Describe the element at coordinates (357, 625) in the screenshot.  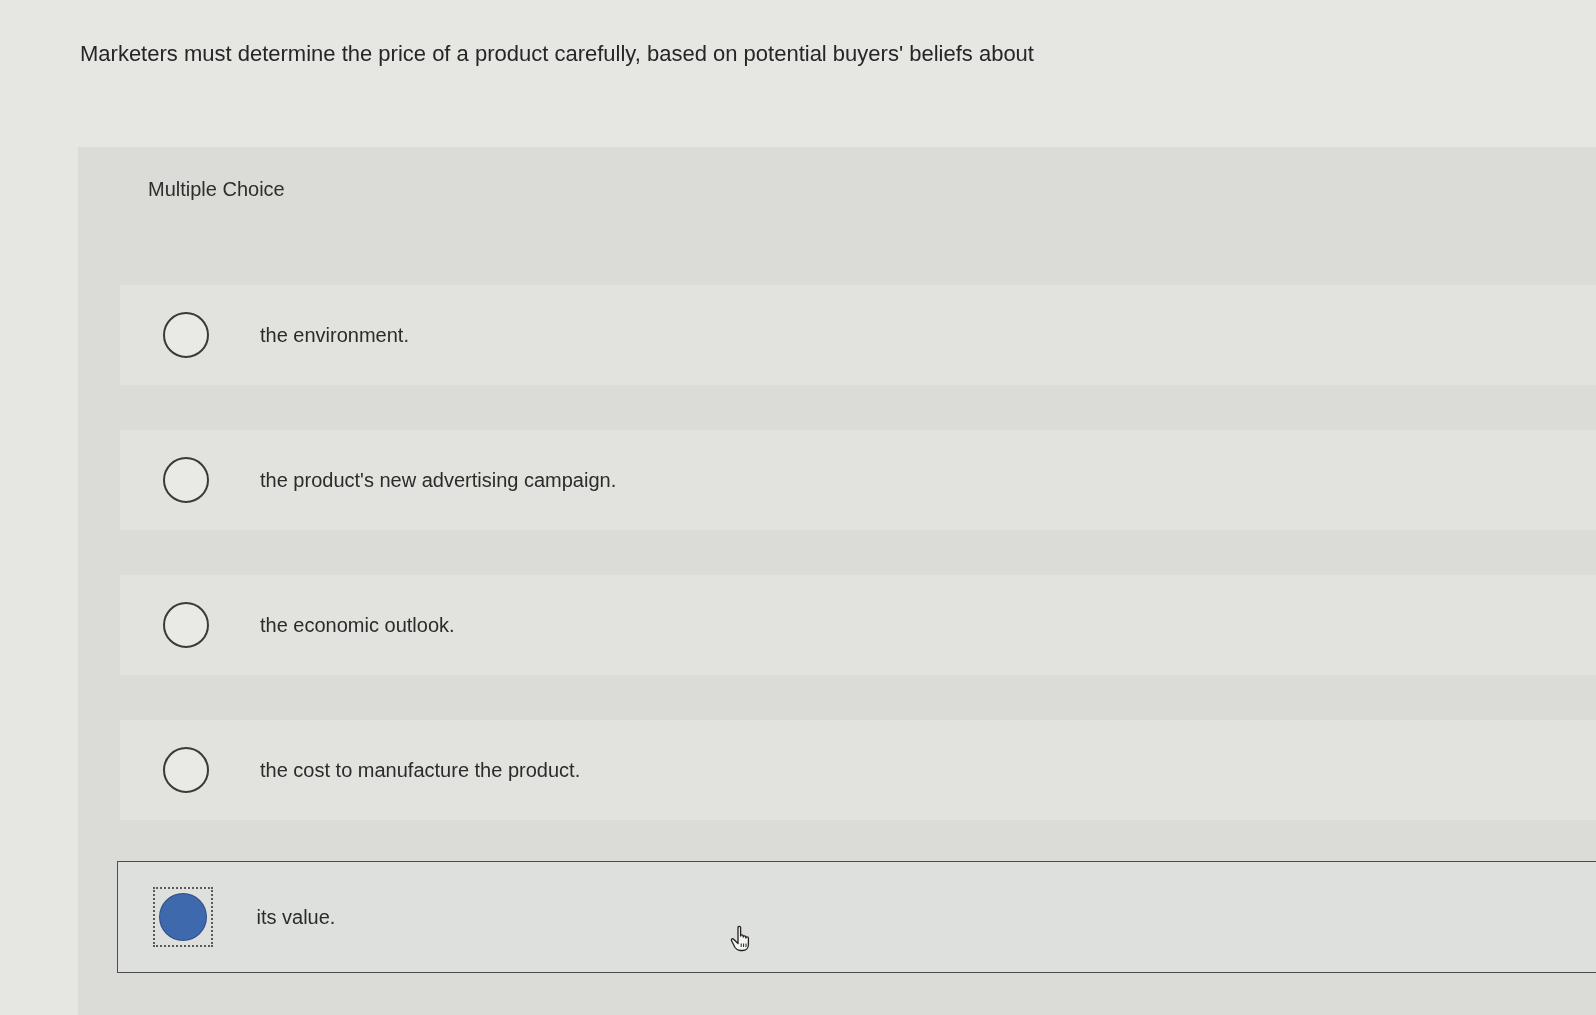
I see `option-label: the economic outlook.` at that location.